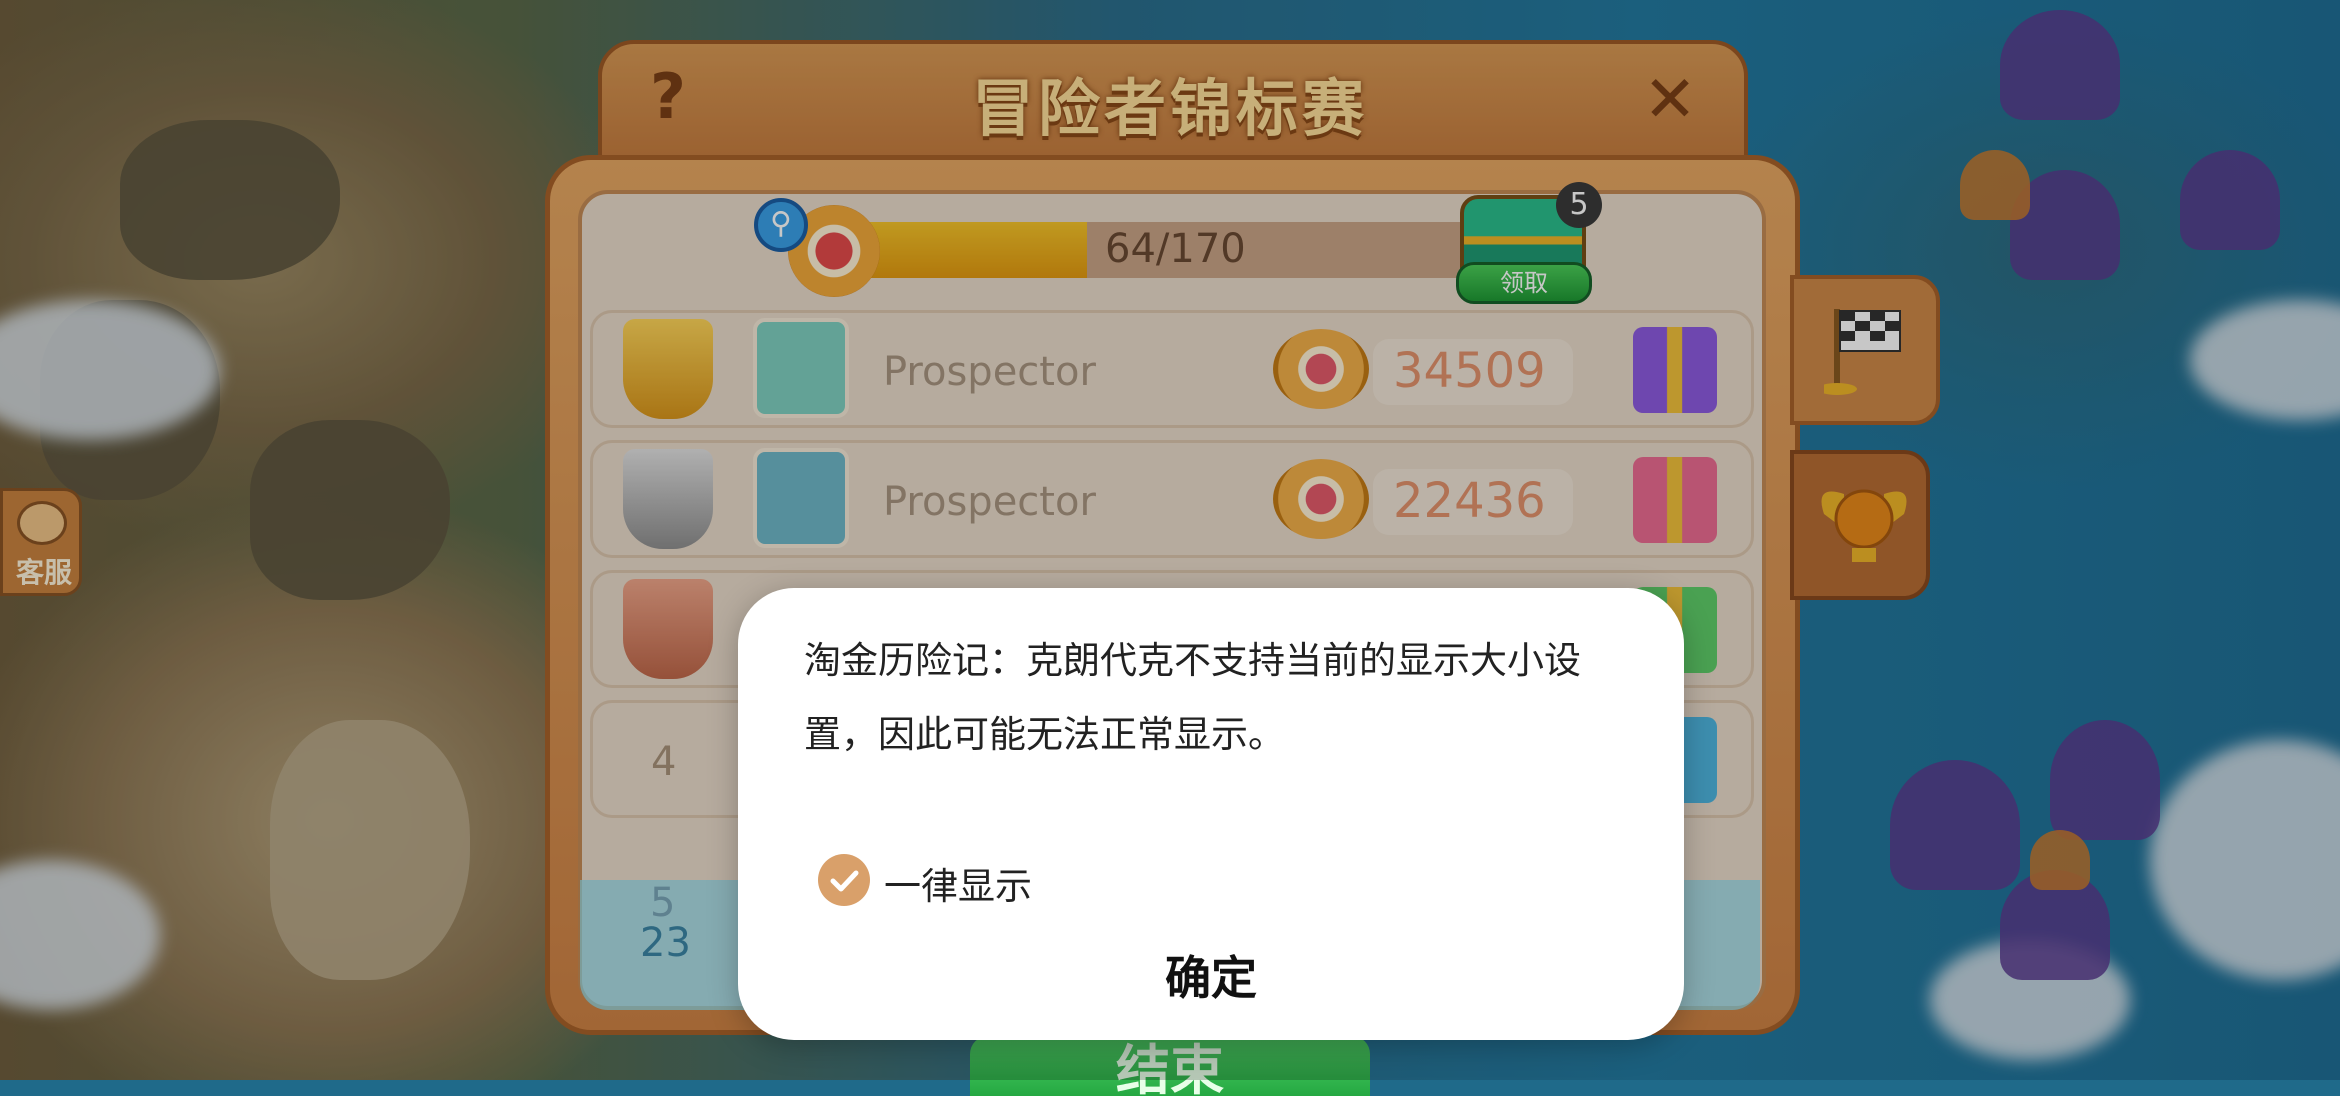  I want to click on always-show-label: 一律显示, so click(958, 883).